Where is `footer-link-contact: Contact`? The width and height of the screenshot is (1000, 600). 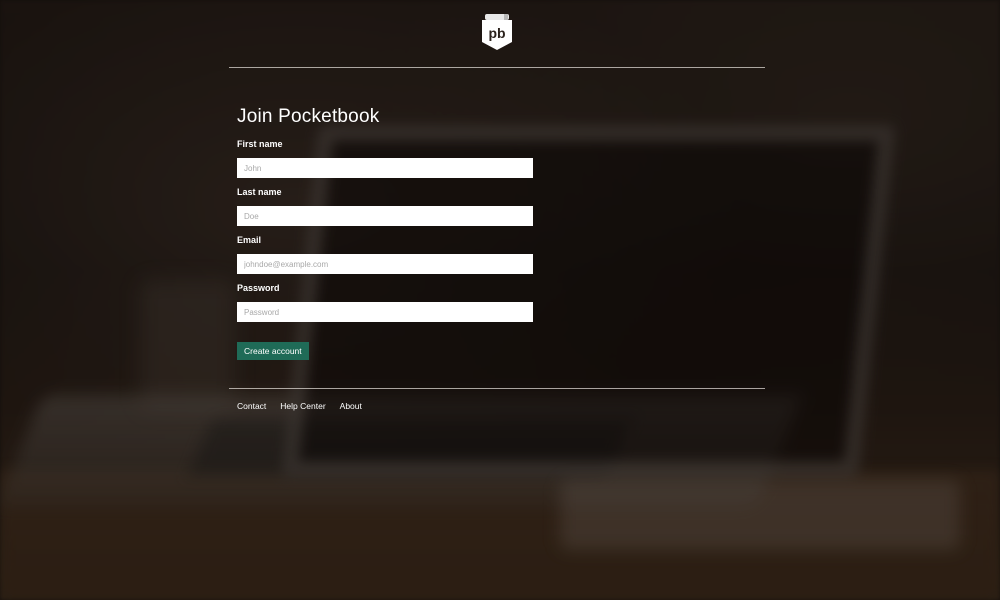 footer-link-contact: Contact is located at coordinates (251, 406).